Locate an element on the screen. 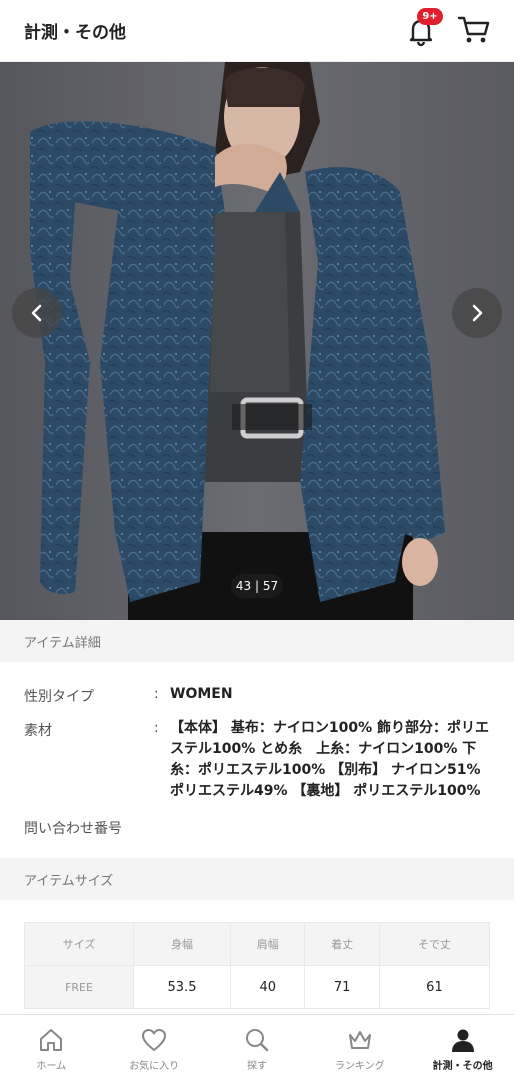  size-table-header-row: サイズ 身幅 肩幅 着丈 そで丈 is located at coordinates (257, 944).